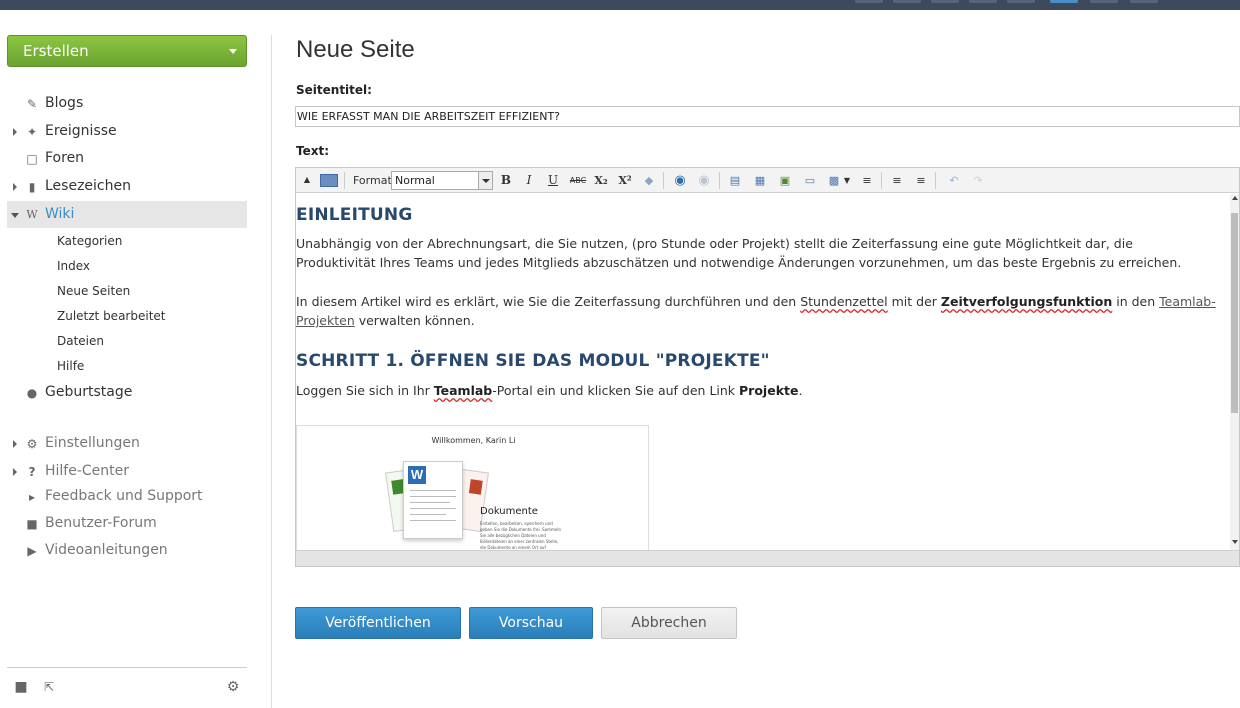  I want to click on superscript-icon: X², so click(625, 180).